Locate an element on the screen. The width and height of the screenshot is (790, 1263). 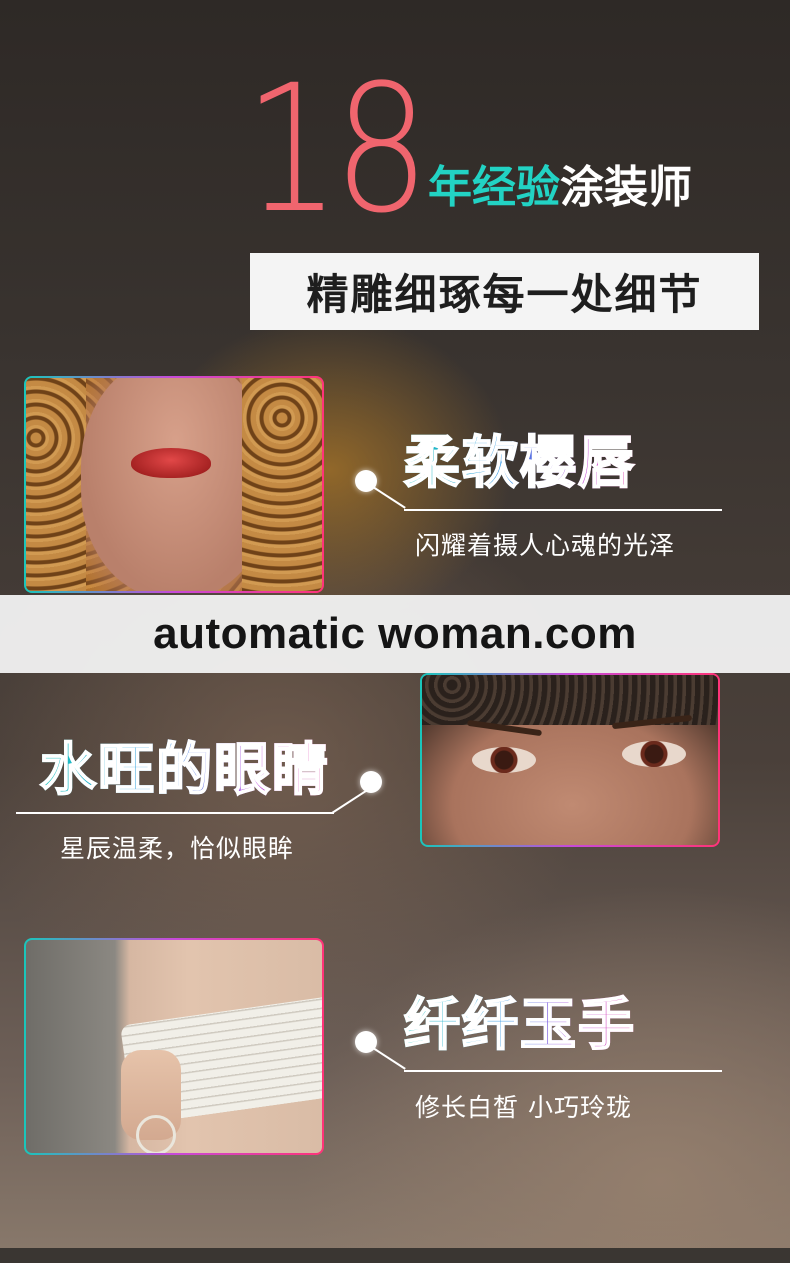
eye-left is located at coordinates (504, 760).